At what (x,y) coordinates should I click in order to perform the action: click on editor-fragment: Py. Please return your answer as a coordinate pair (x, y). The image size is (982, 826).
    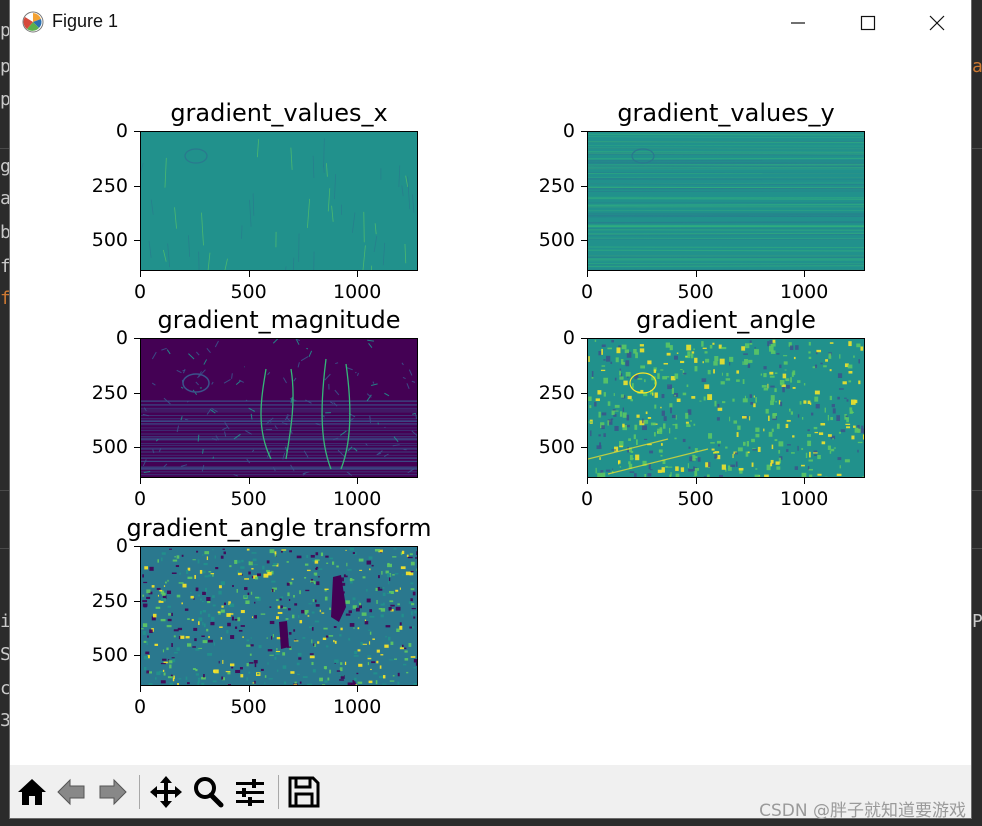
    Looking at the image, I should click on (977, 621).